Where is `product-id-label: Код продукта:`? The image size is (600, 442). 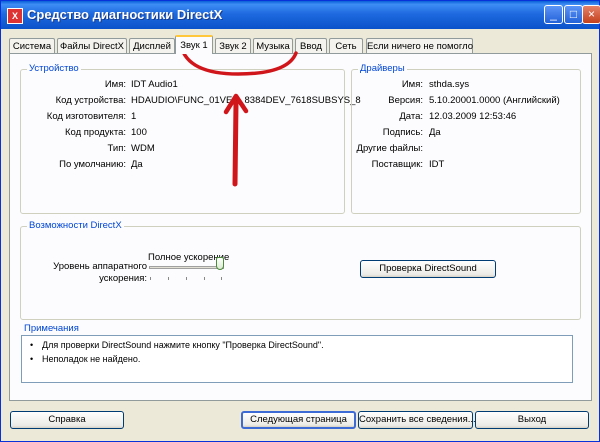 product-id-label: Код продукта: is located at coordinates (95, 132).